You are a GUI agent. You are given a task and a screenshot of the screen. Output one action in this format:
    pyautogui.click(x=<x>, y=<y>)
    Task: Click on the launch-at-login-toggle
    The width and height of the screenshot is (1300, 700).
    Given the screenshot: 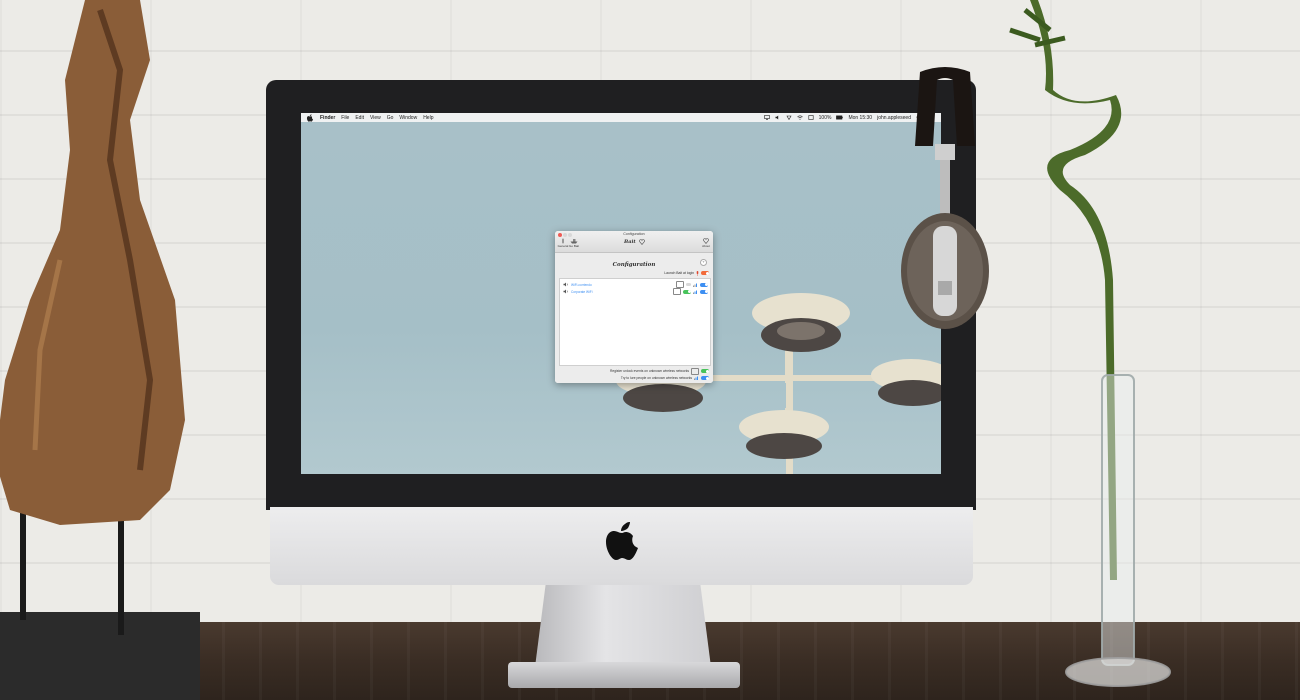 What is the action you would take?
    pyautogui.click(x=705, y=273)
    